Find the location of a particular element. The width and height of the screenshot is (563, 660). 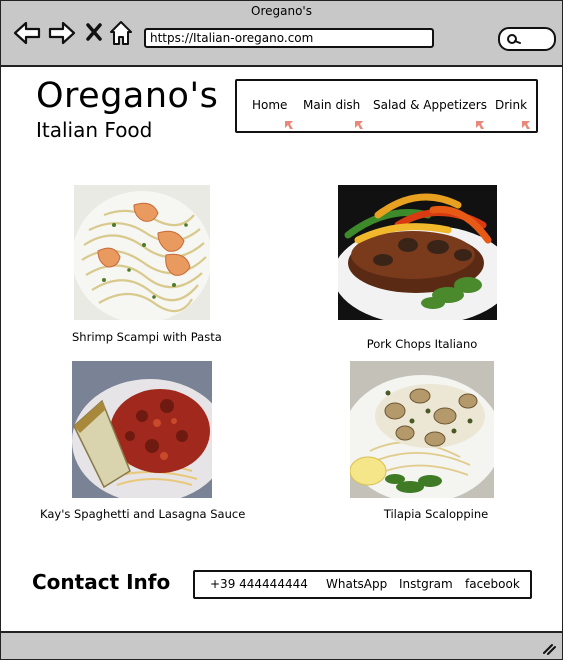

nav-item-salad-appetizers: Salad & Appetizers is located at coordinates (430, 105).